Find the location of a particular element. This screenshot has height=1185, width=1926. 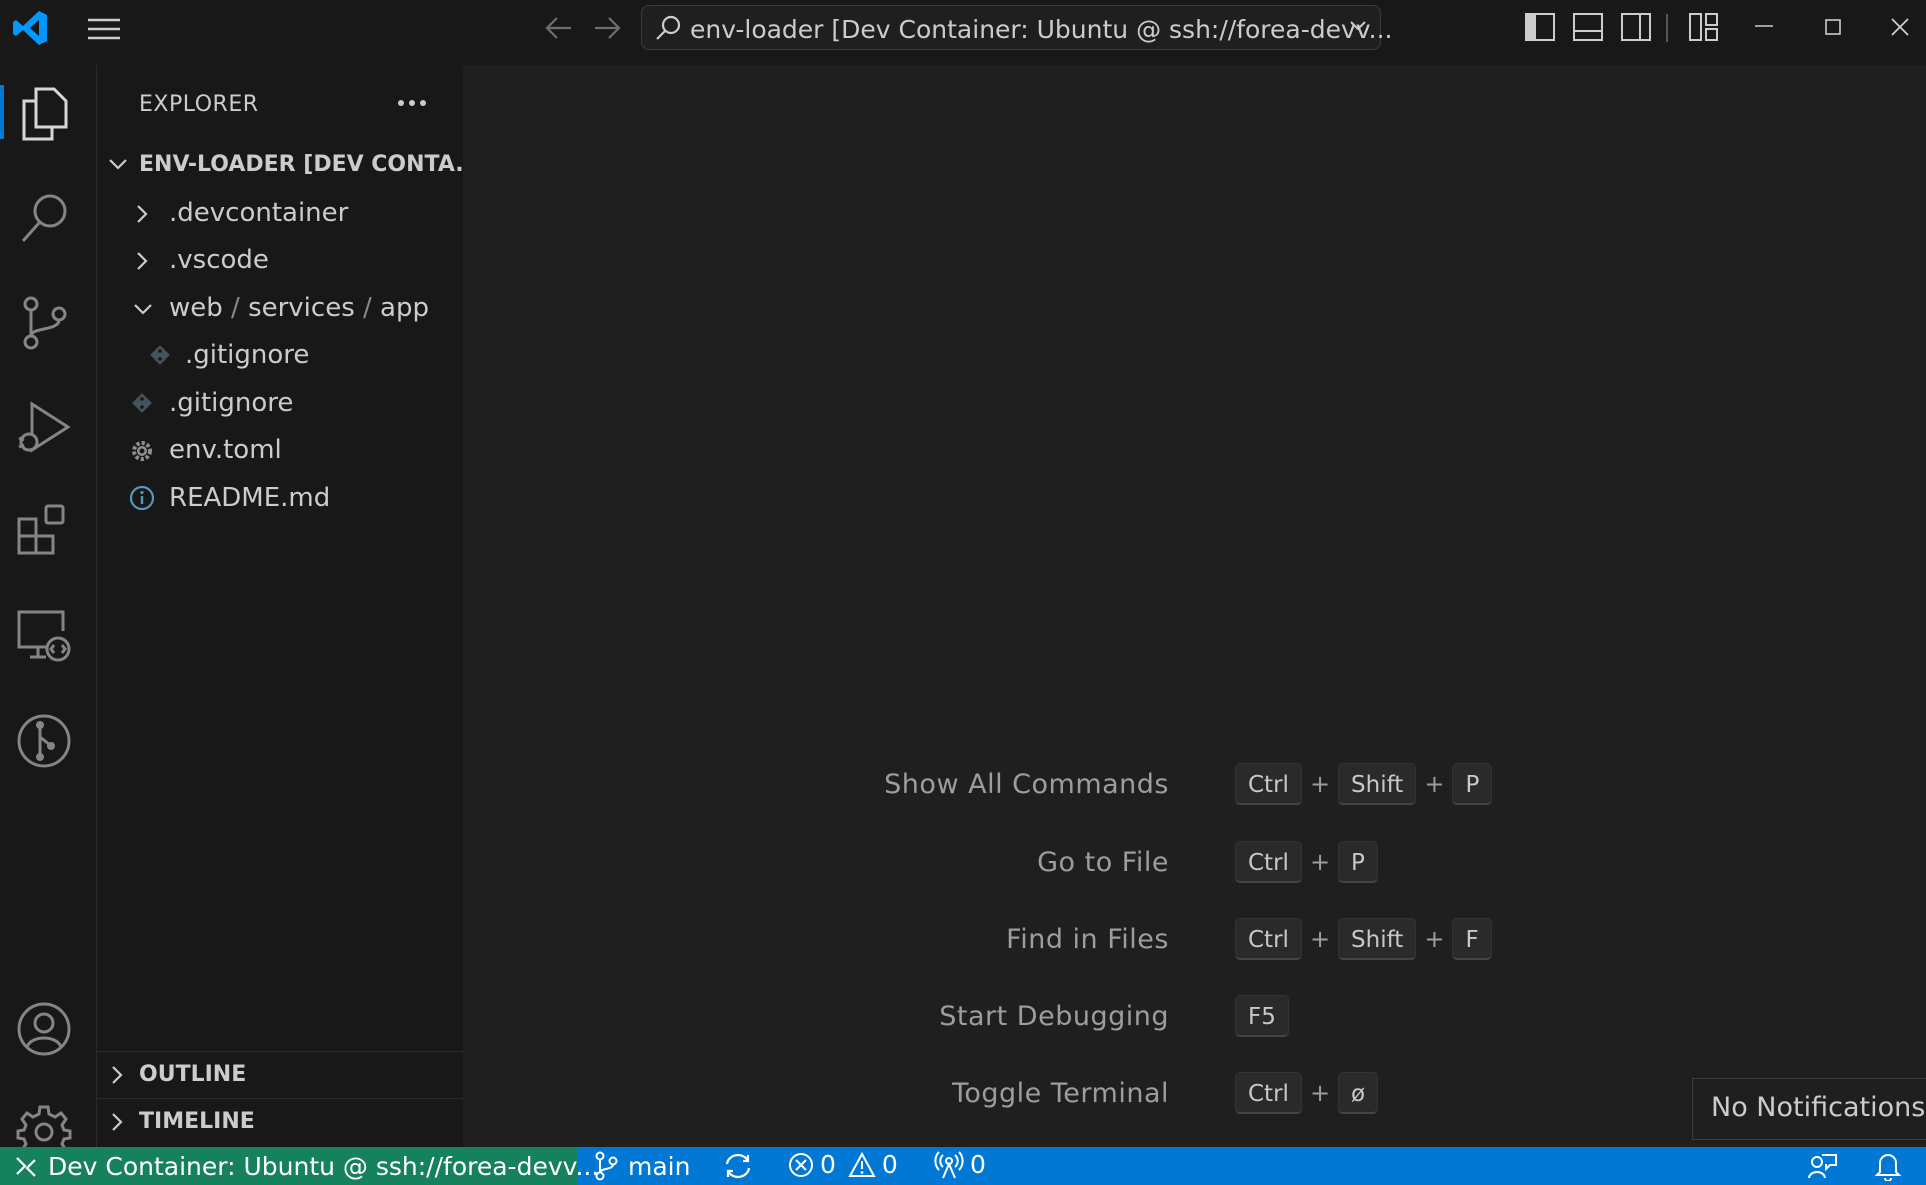

tree-item-env-toml: env.toml is located at coordinates (280, 451).